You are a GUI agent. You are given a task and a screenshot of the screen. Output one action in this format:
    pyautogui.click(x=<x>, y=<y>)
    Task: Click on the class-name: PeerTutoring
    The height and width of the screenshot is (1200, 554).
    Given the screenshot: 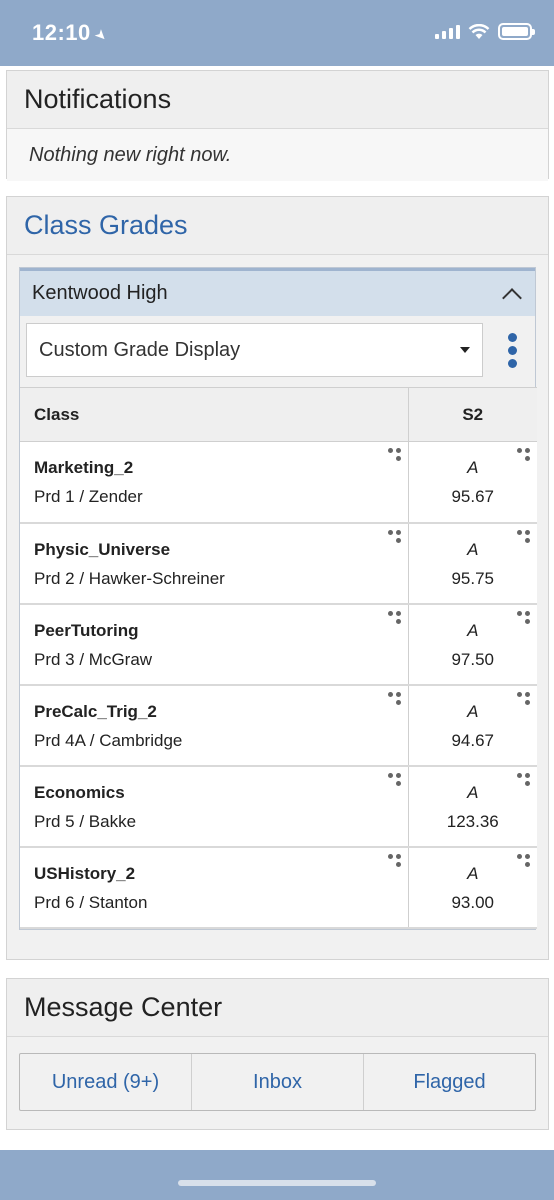 What is the action you would take?
    pyautogui.click(x=86, y=630)
    